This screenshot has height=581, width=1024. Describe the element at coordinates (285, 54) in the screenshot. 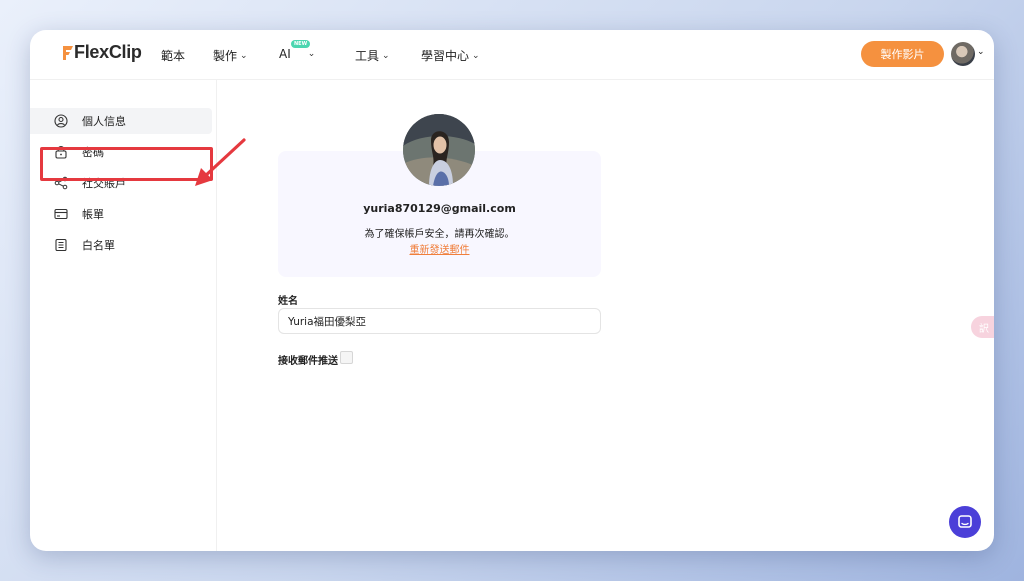

I see `nav-label: AI` at that location.